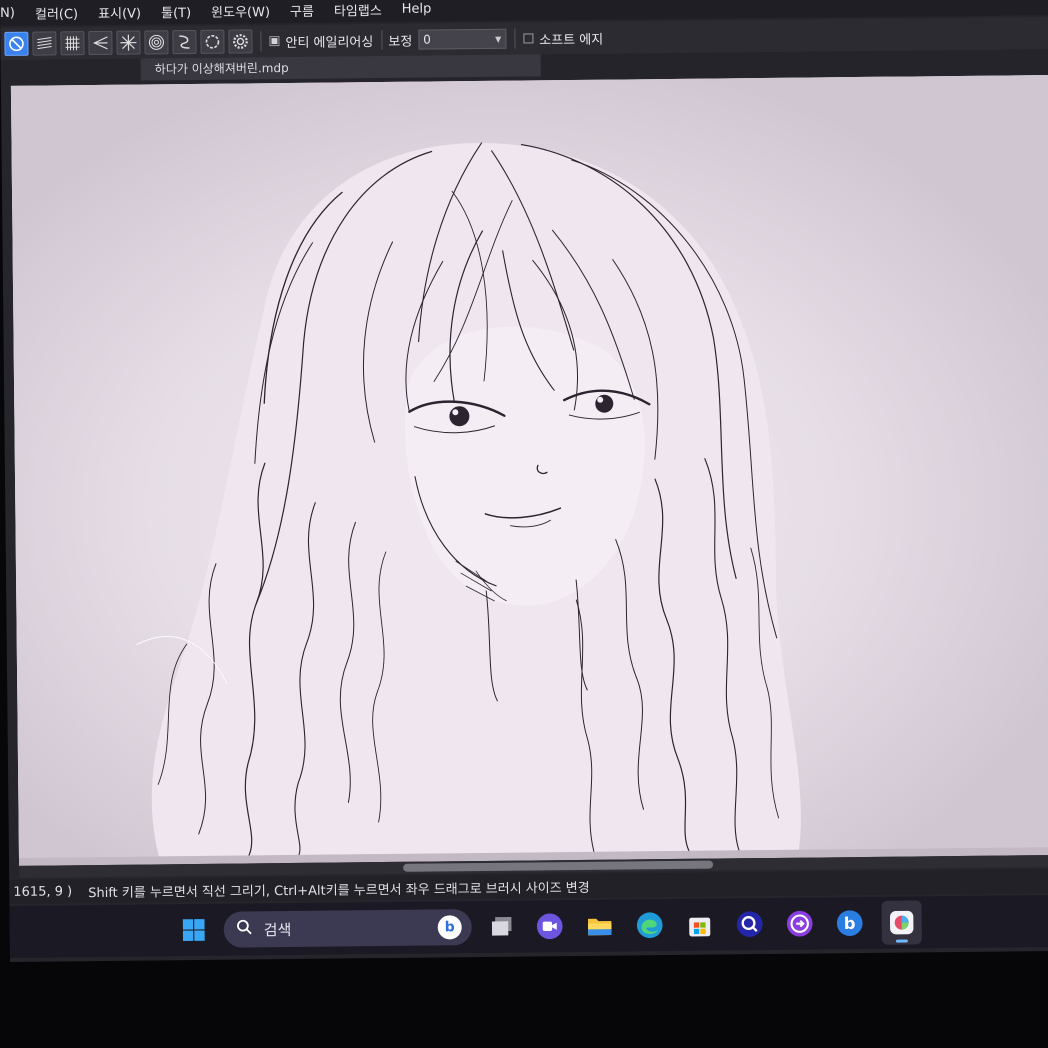  What do you see at coordinates (43, 891) in the screenshot?
I see `cursor-coordinates: 1615, 9 )` at bounding box center [43, 891].